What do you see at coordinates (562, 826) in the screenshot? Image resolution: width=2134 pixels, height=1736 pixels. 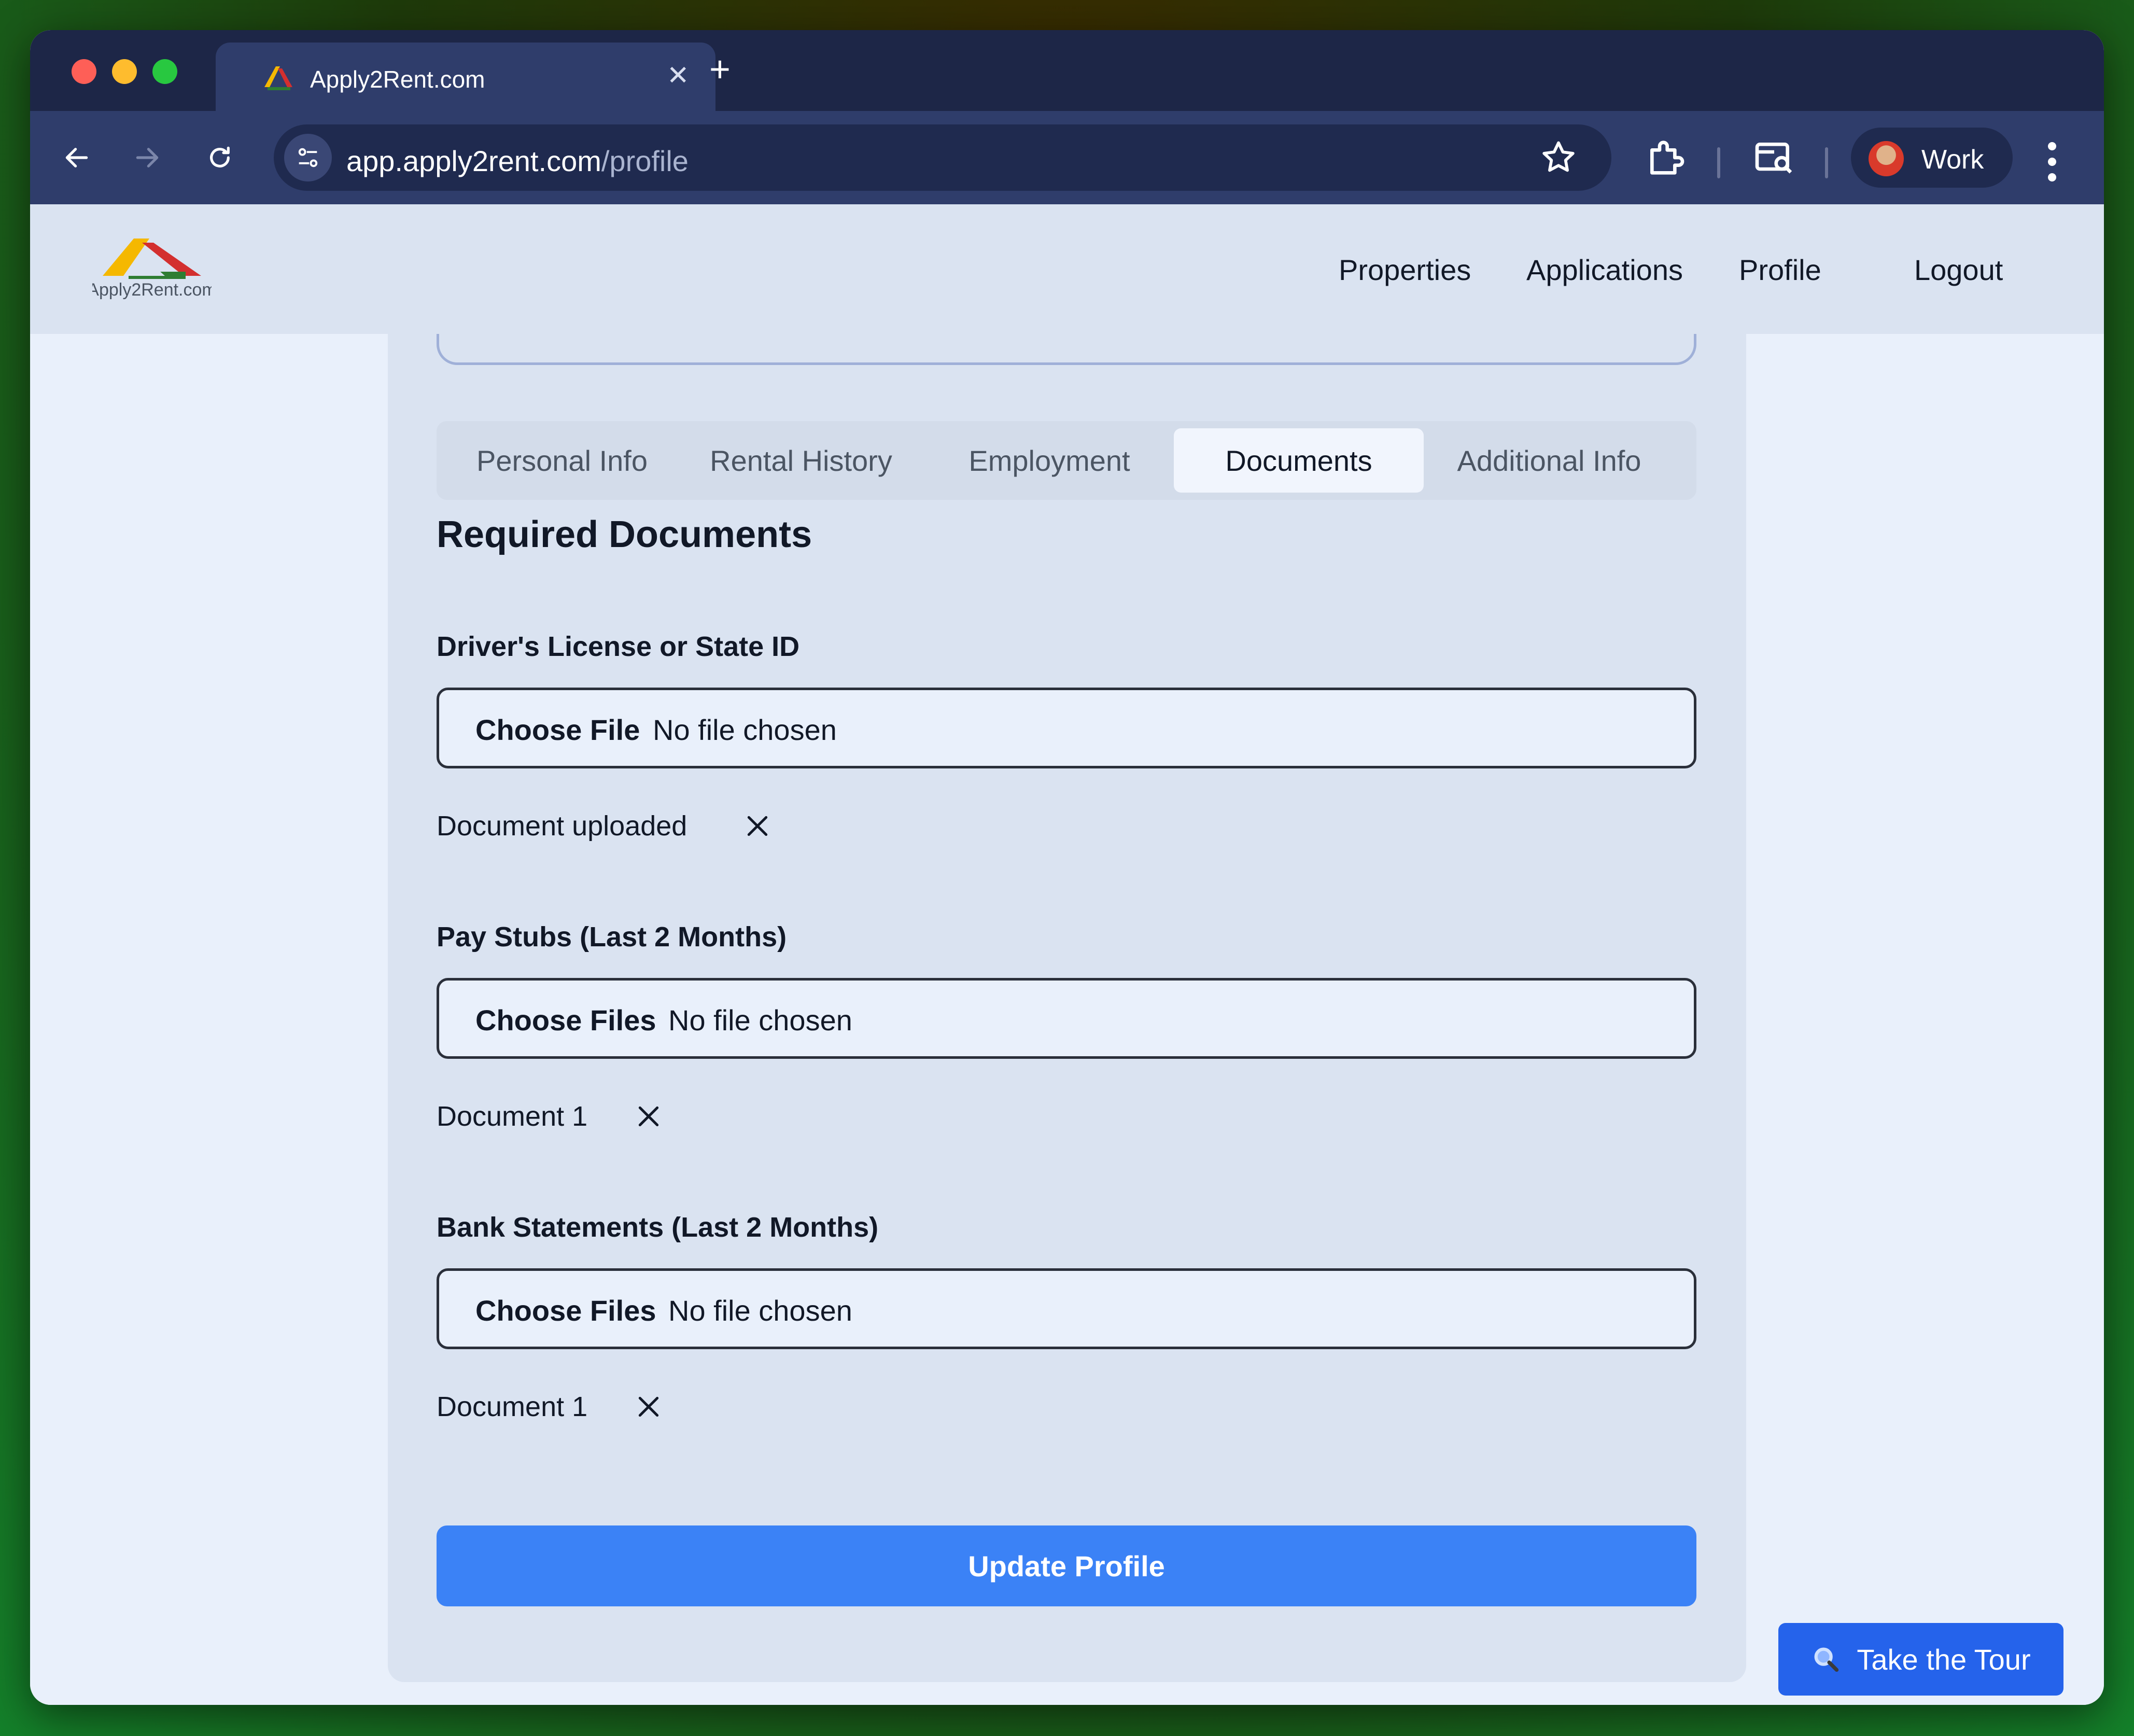 I see `uploaded-document-label: Document uploaded` at bounding box center [562, 826].